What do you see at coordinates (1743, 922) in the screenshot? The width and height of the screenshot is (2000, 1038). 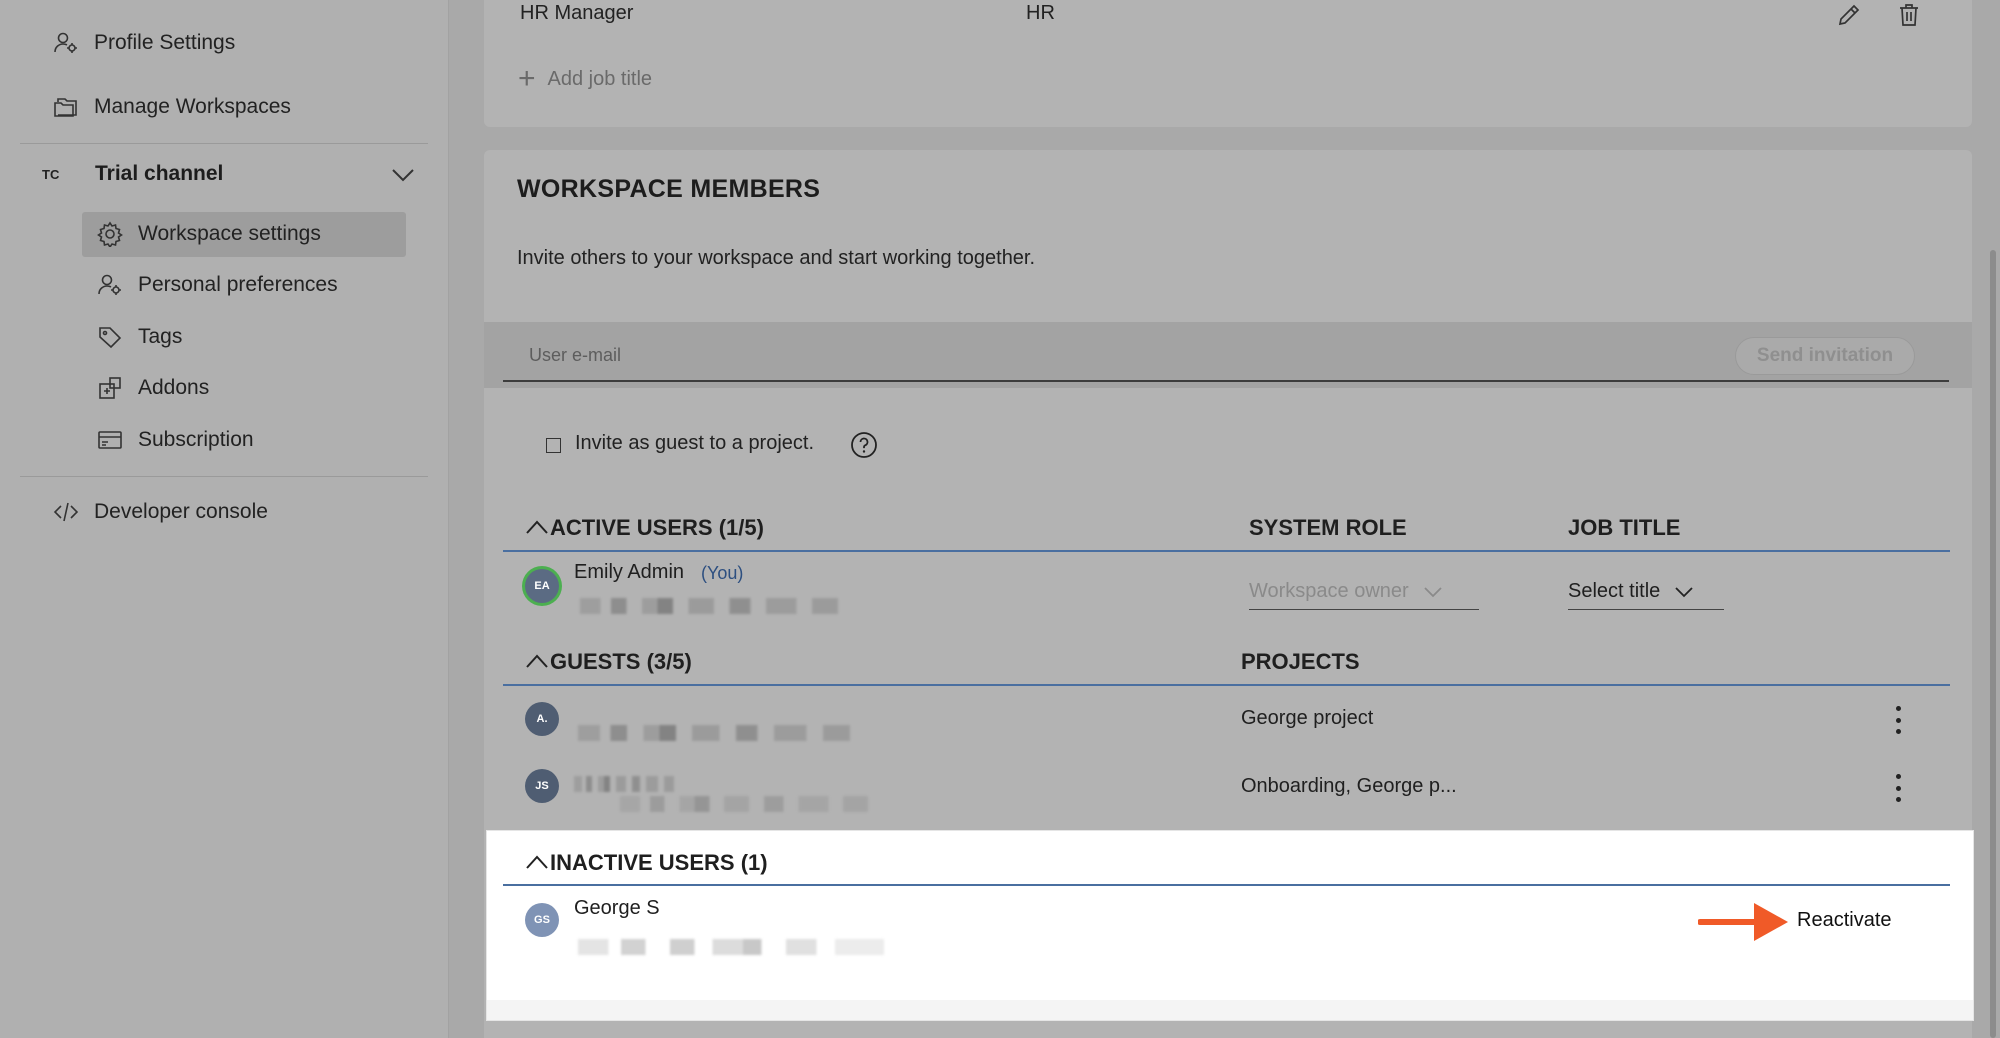 I see `arrow-right-icon` at bounding box center [1743, 922].